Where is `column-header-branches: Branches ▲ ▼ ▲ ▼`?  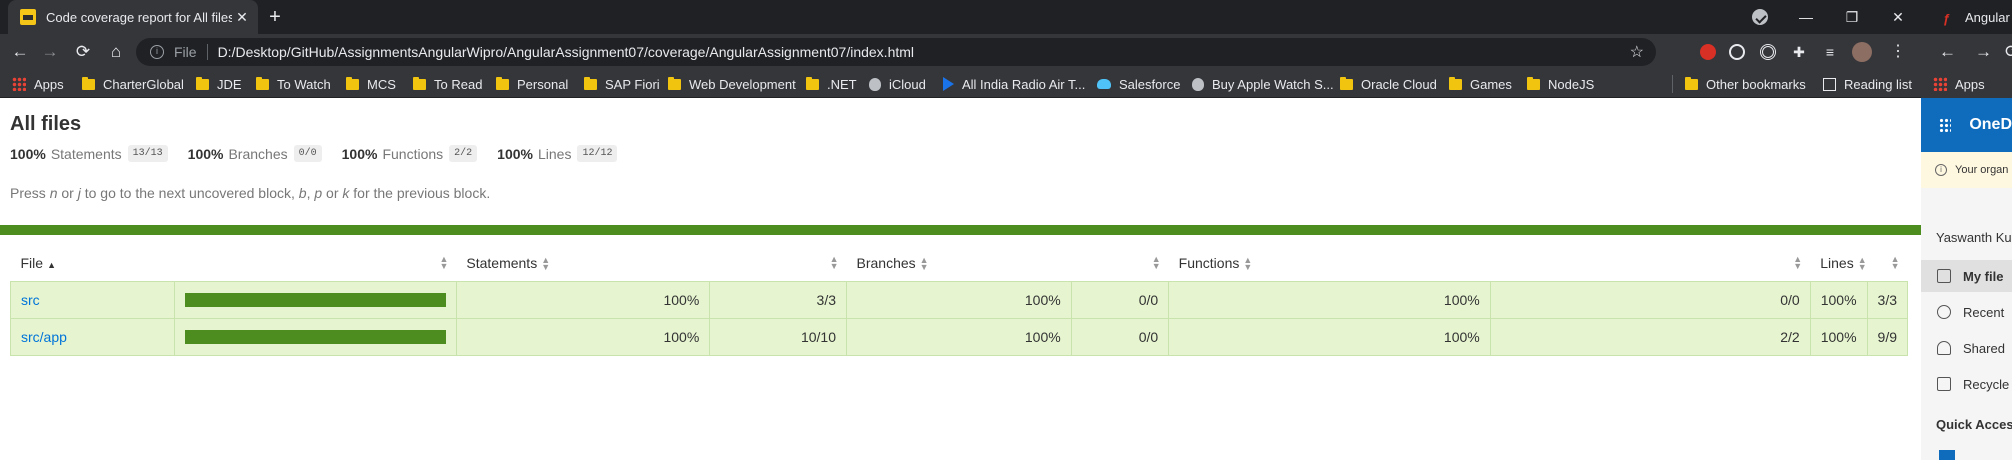
column-header-branches: Branches ▲ ▼ ▲ ▼ is located at coordinates (1008, 263).